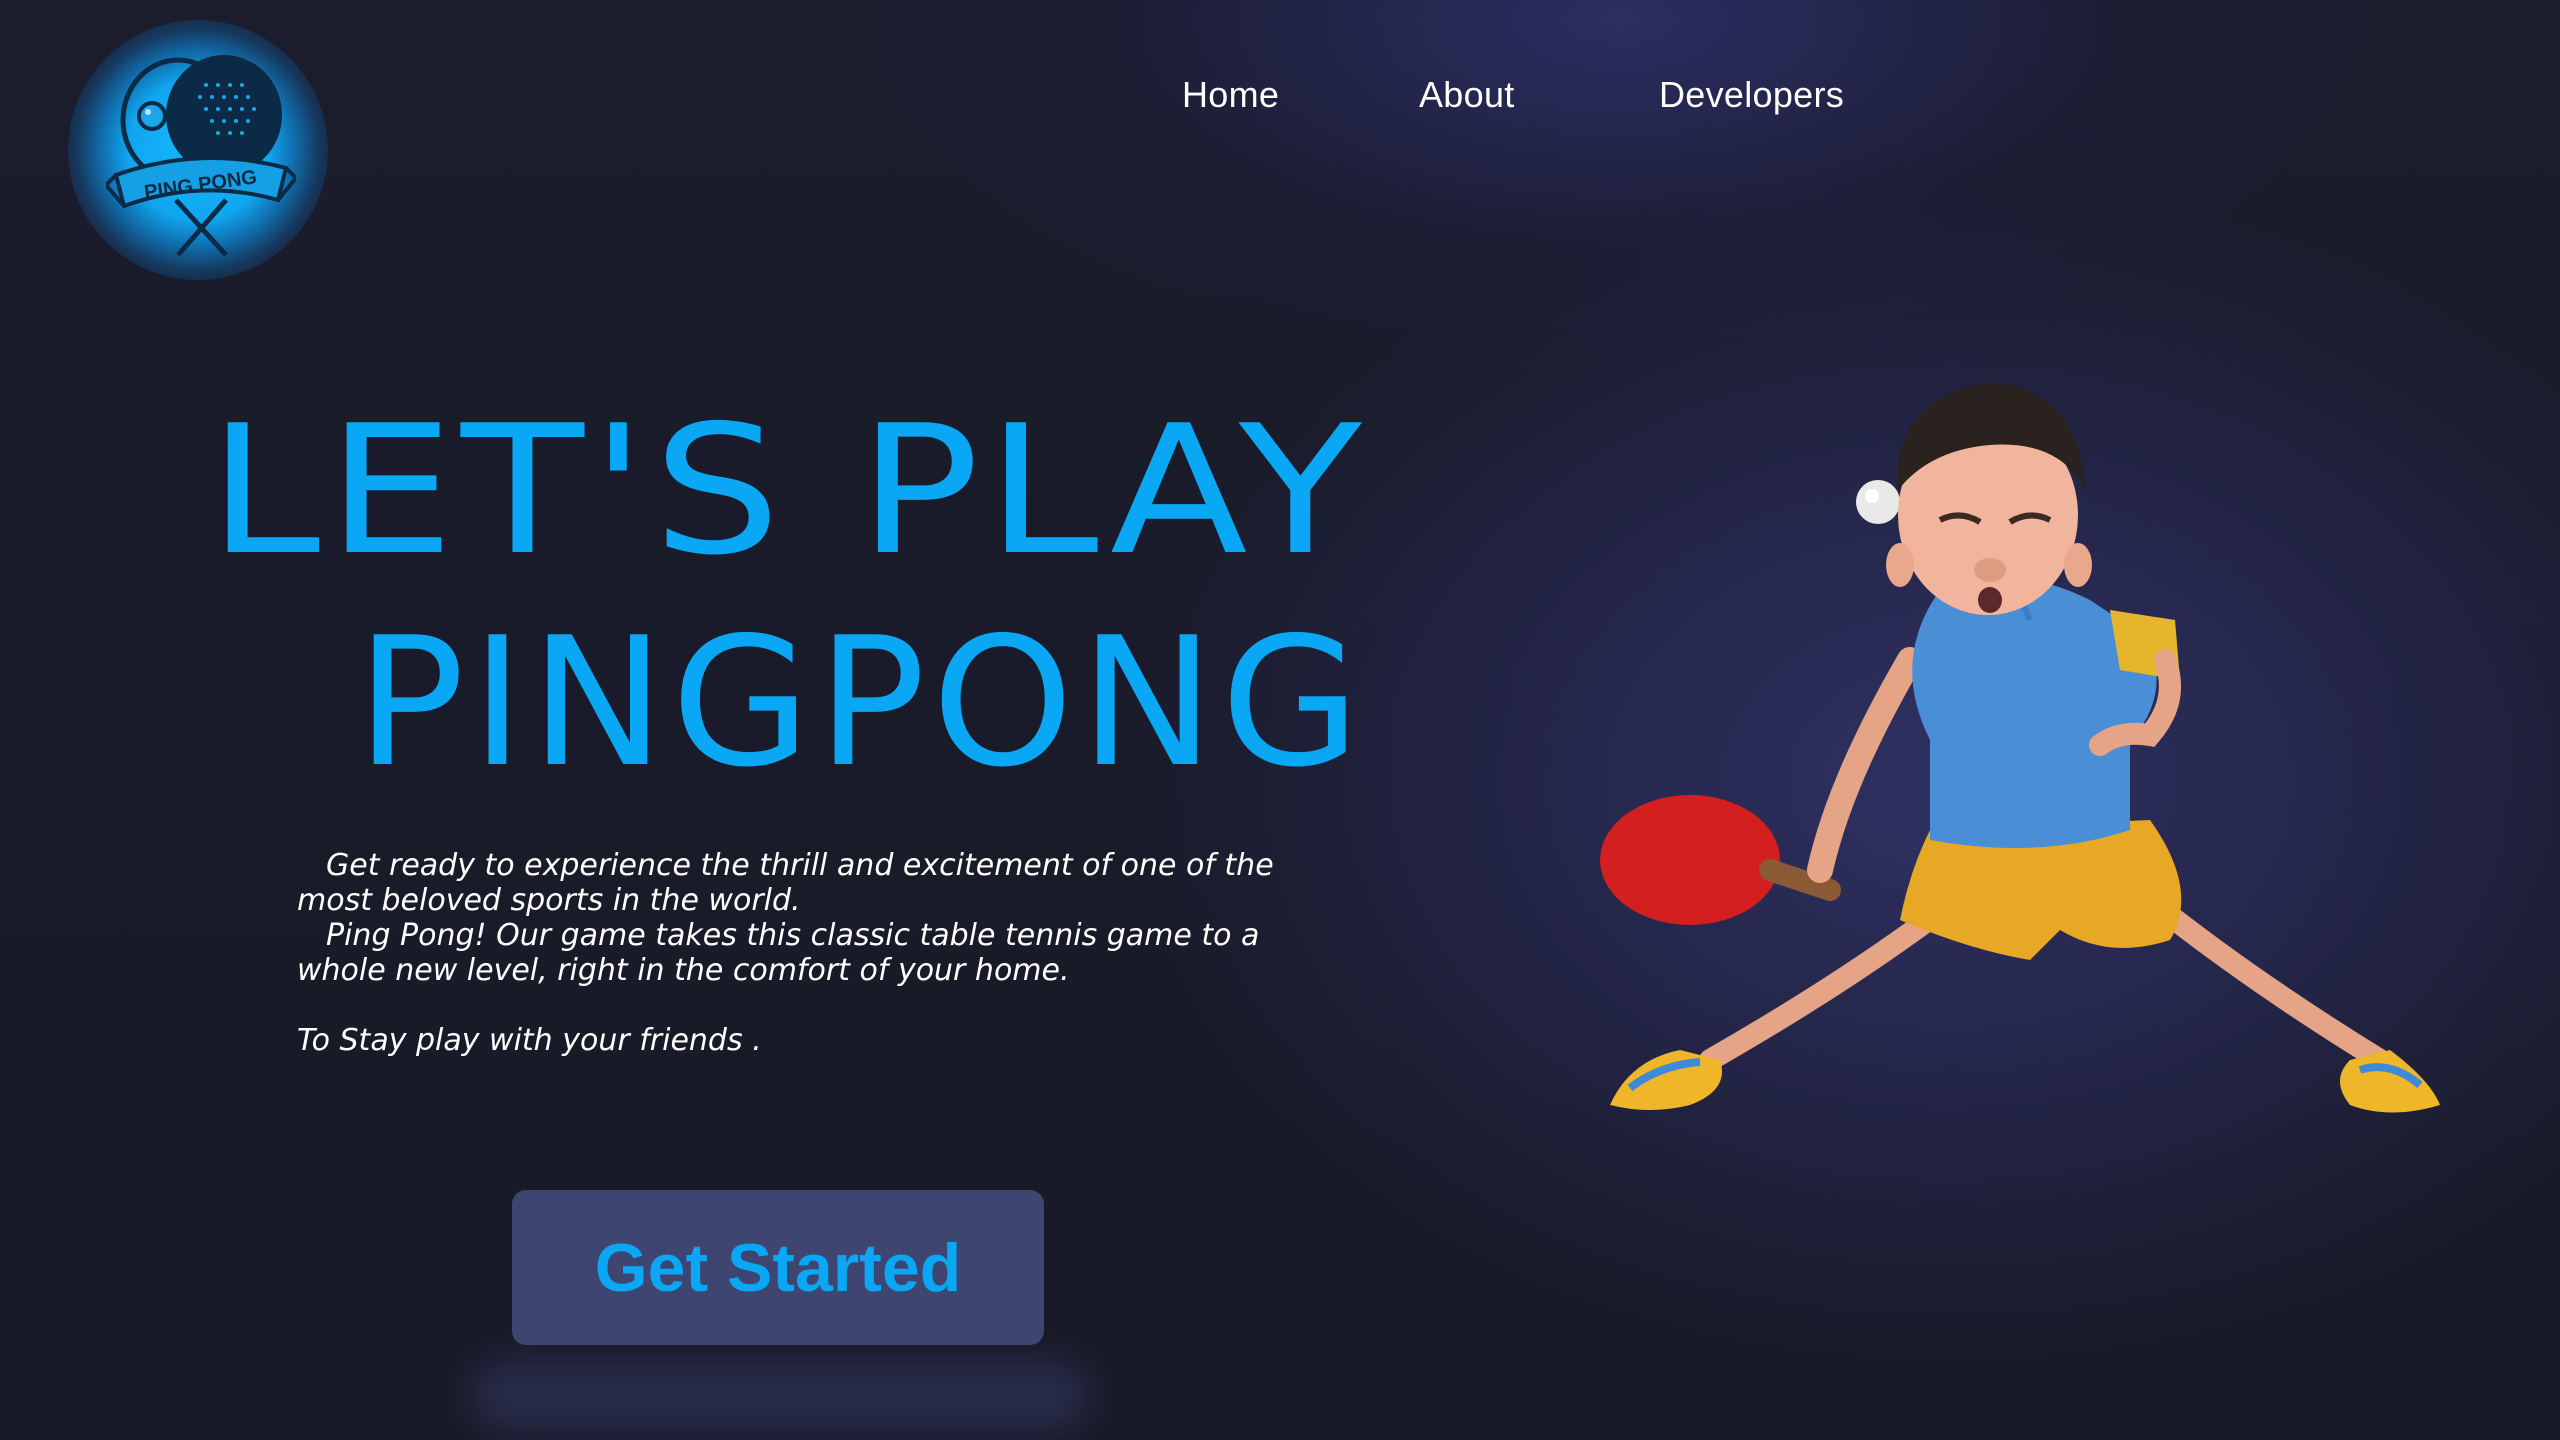 This screenshot has height=1440, width=2560. I want to click on nav-about-link: About, so click(1467, 95).